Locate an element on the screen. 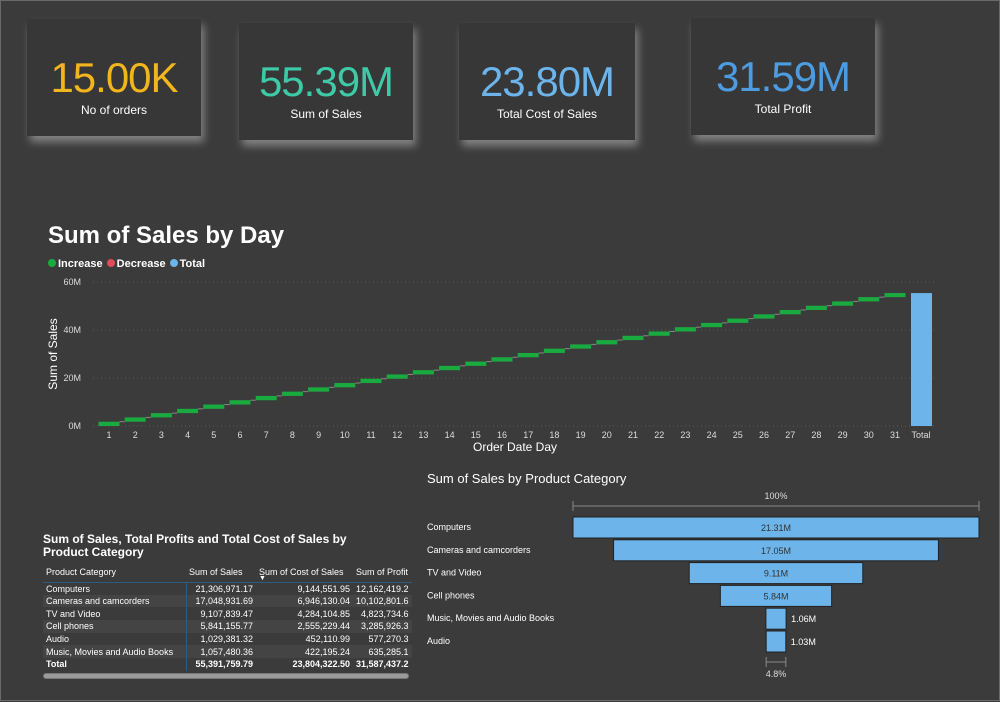  col-header-cost: Sum of Cost of Sales ▼ is located at coordinates (304, 572).